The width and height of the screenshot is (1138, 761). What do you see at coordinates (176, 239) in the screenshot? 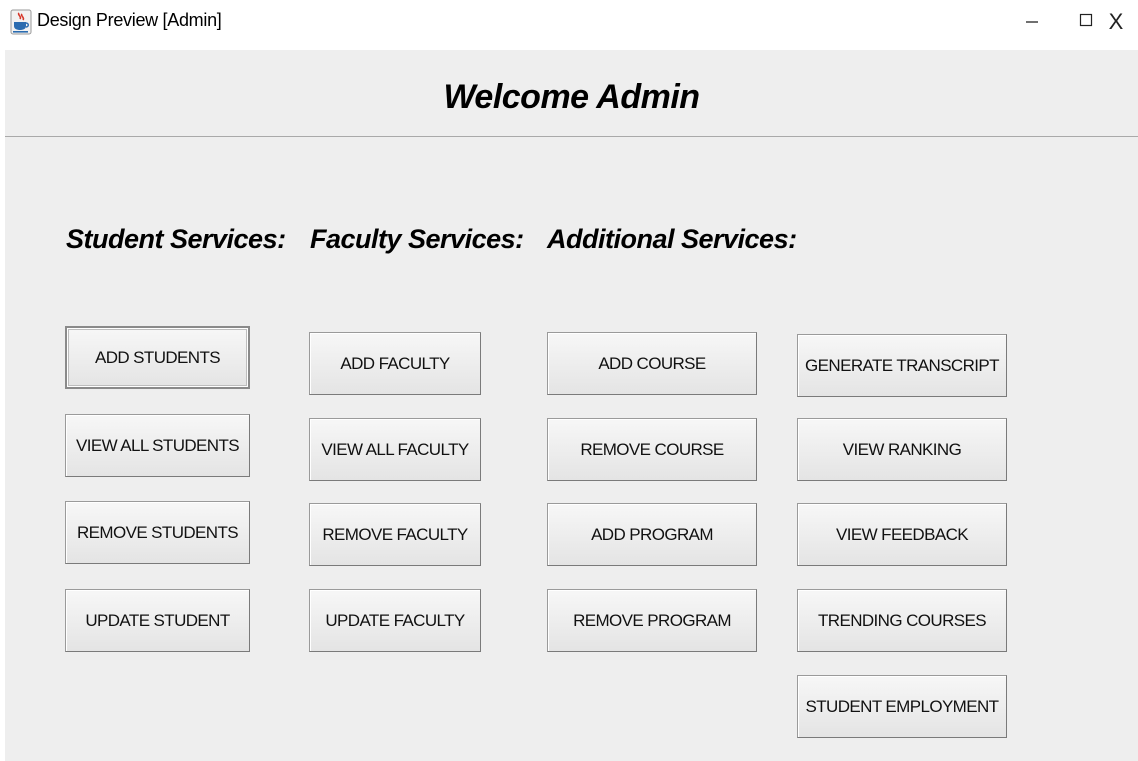
I see `student-services-label: Student Services:` at bounding box center [176, 239].